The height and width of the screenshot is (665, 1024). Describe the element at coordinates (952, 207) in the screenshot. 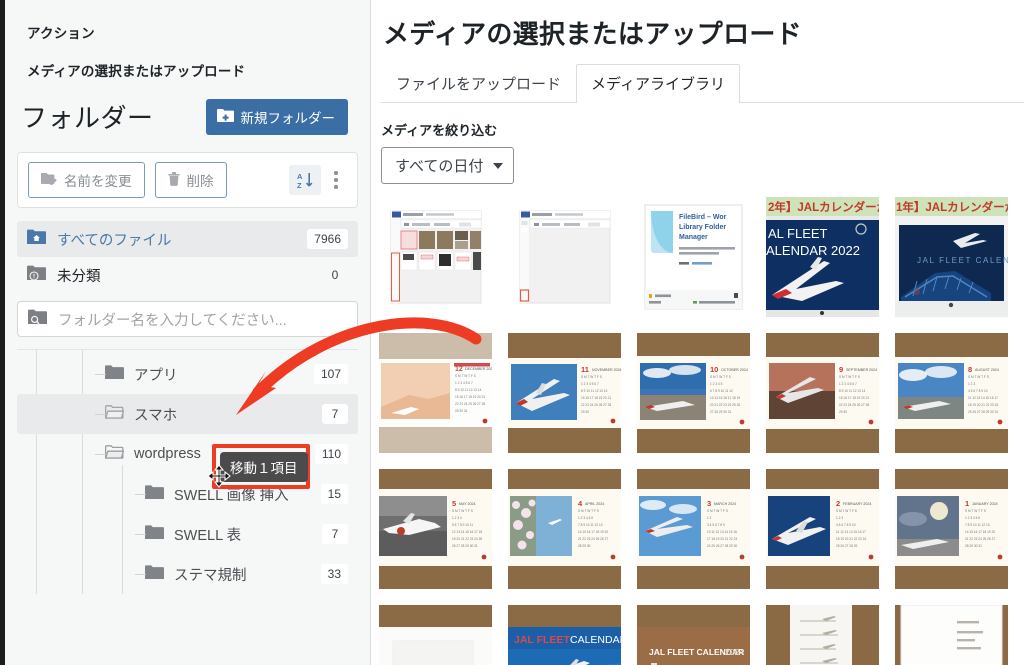

I see `svg-text: 1年】JALカレンダーが届` at that location.